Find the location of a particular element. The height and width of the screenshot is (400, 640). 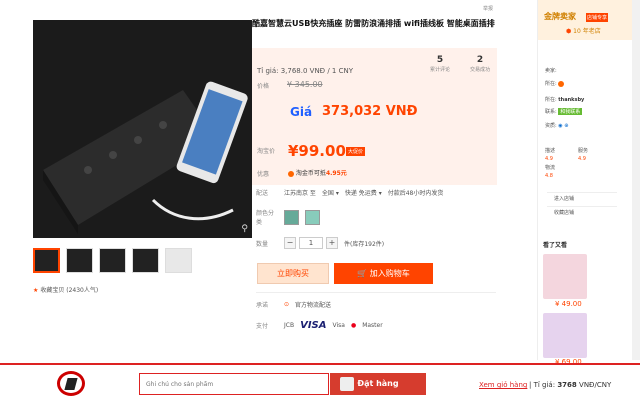

shop-years: ⬢ 10 年老店 is located at coordinates (583, 31).